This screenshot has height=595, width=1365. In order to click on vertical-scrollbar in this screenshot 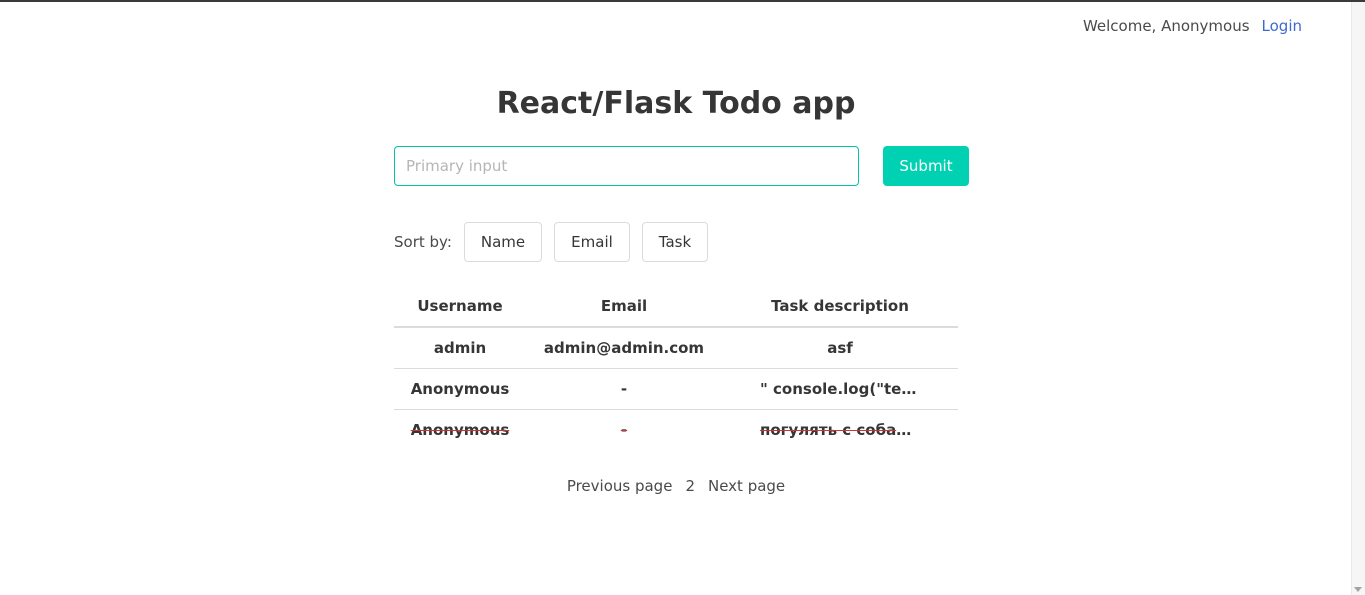, I will do `click(1358, 298)`.